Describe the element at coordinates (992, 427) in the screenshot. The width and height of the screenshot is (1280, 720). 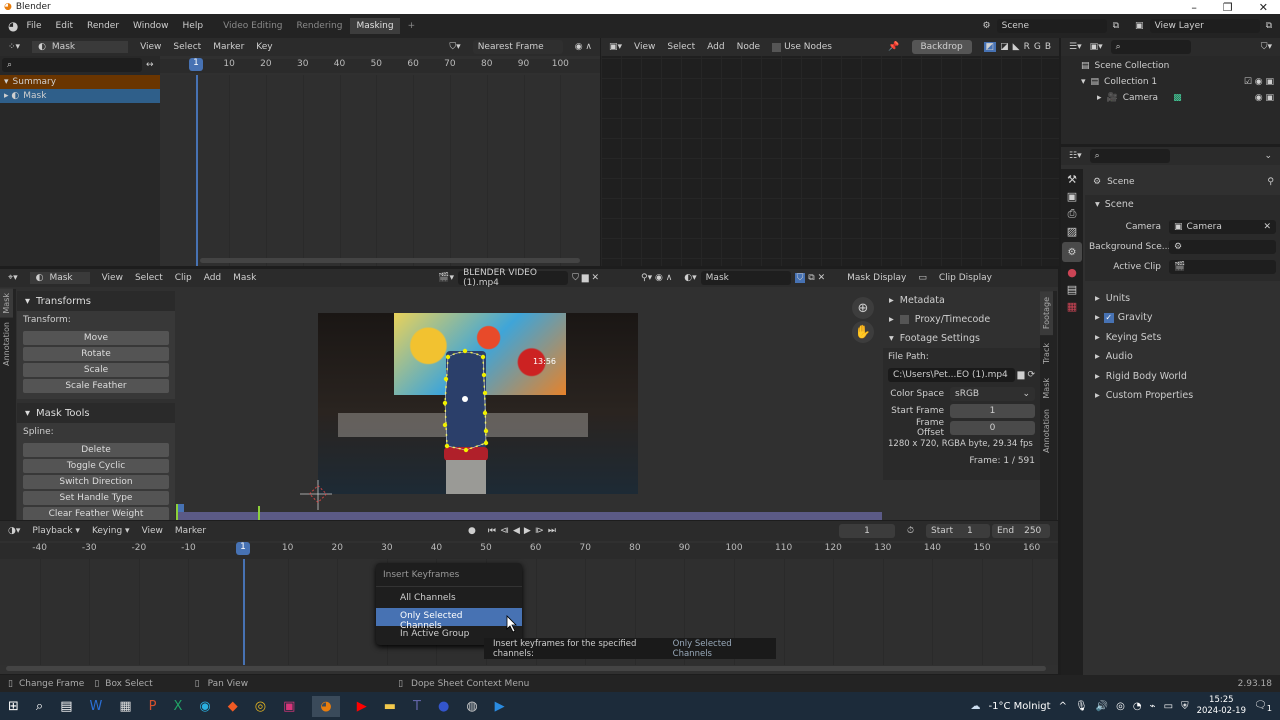
I see `frame-offset-field: 0` at that location.